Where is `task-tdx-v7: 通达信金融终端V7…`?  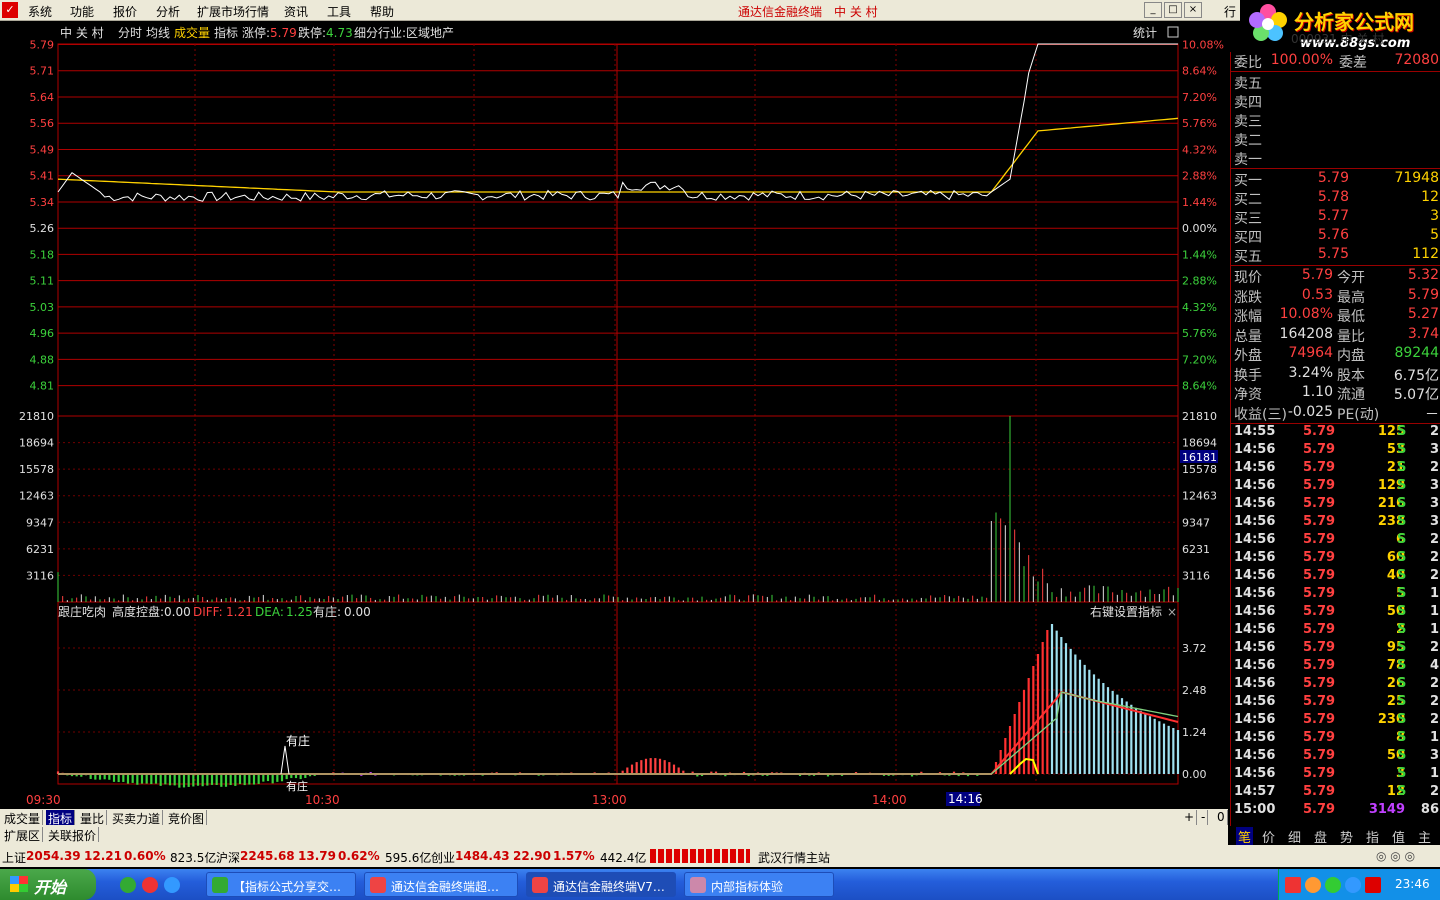 task-tdx-v7: 通达信金融终端V7… is located at coordinates (601, 884).